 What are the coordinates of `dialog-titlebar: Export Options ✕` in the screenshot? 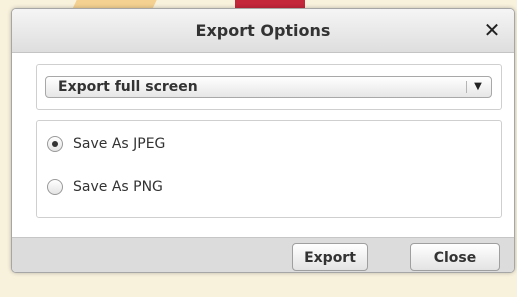 It's located at (263, 31).